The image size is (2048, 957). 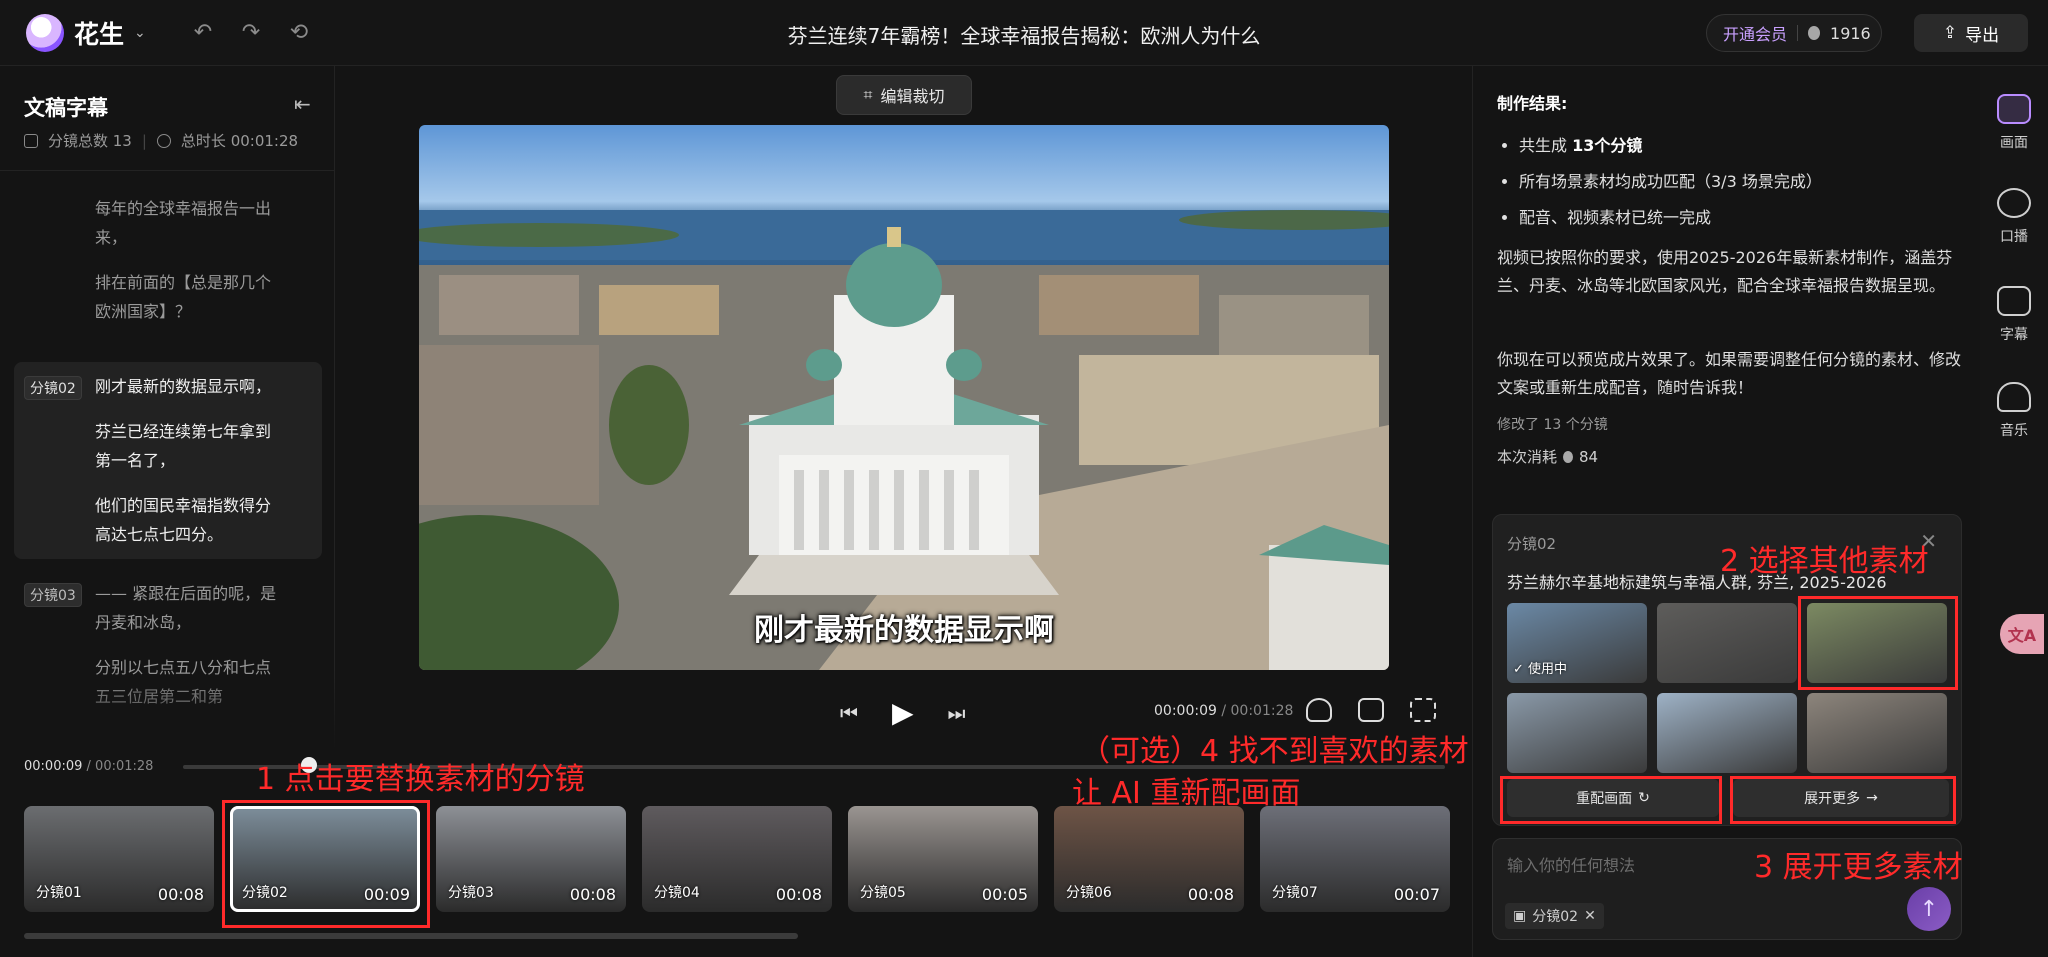 What do you see at coordinates (1858, 867) in the screenshot?
I see `annotation-step3: 3 展开更多素材` at bounding box center [1858, 867].